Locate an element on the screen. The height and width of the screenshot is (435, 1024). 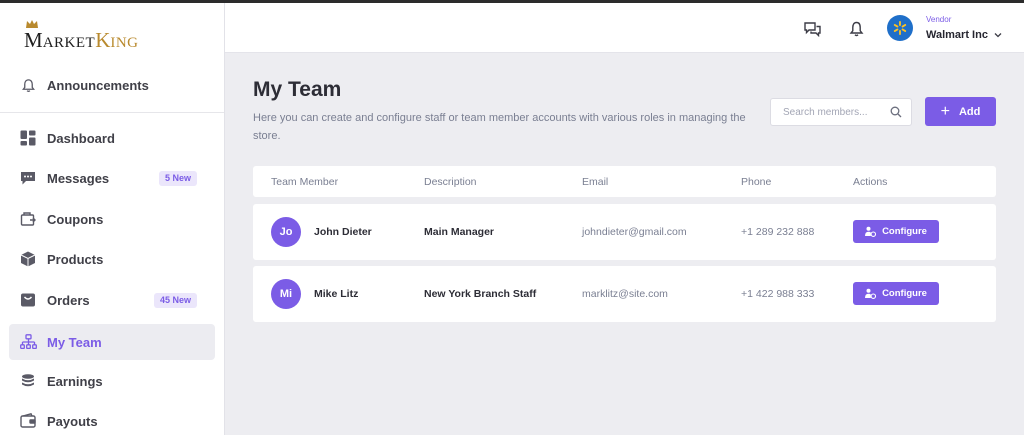
sidebar-item-label: Products is located at coordinates (75, 259).